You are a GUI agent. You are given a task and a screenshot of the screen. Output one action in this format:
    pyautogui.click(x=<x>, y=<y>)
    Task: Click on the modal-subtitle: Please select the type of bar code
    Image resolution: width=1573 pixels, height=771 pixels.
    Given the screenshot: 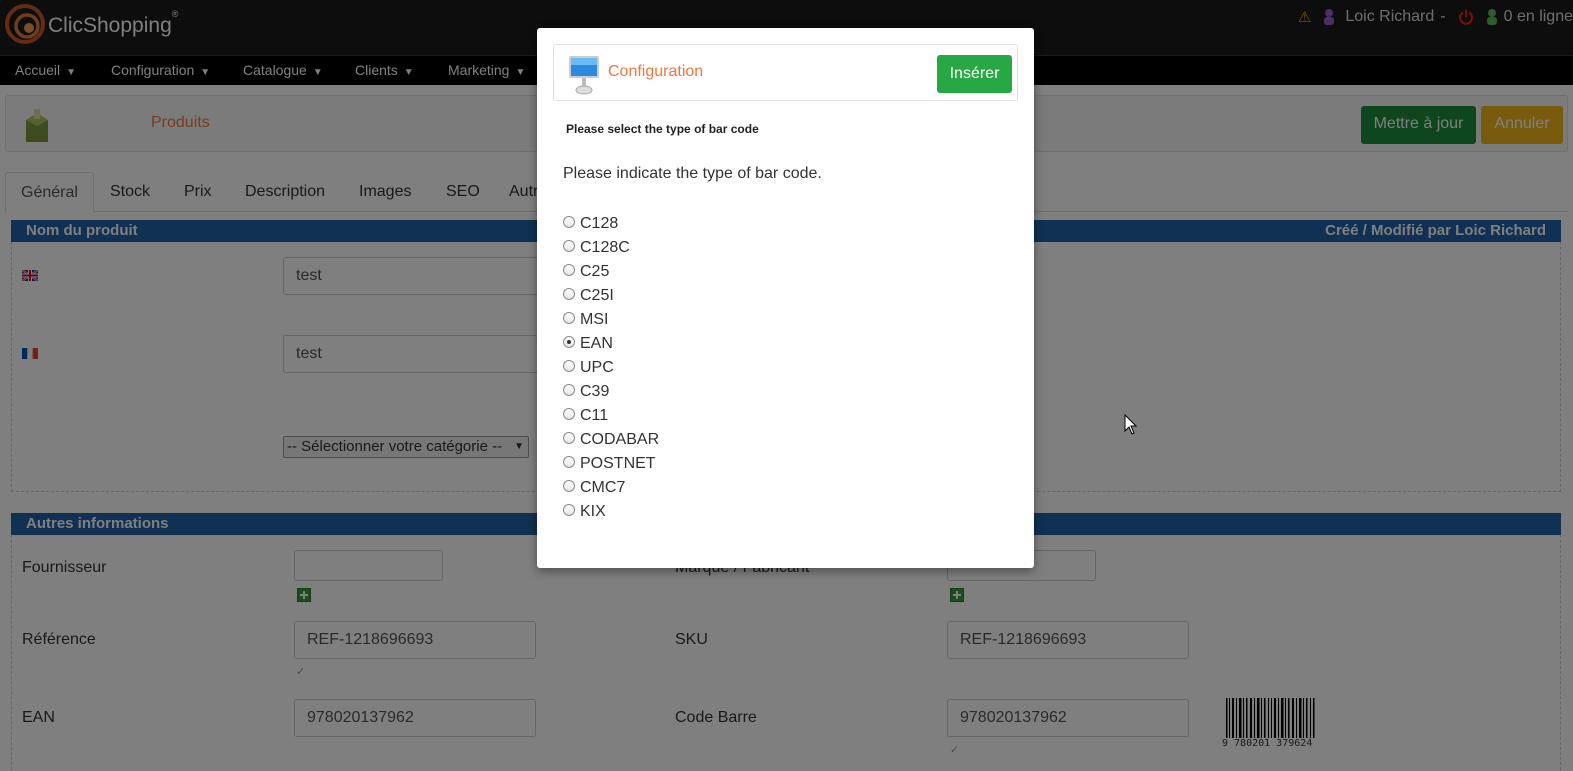 What is the action you would take?
    pyautogui.click(x=662, y=129)
    